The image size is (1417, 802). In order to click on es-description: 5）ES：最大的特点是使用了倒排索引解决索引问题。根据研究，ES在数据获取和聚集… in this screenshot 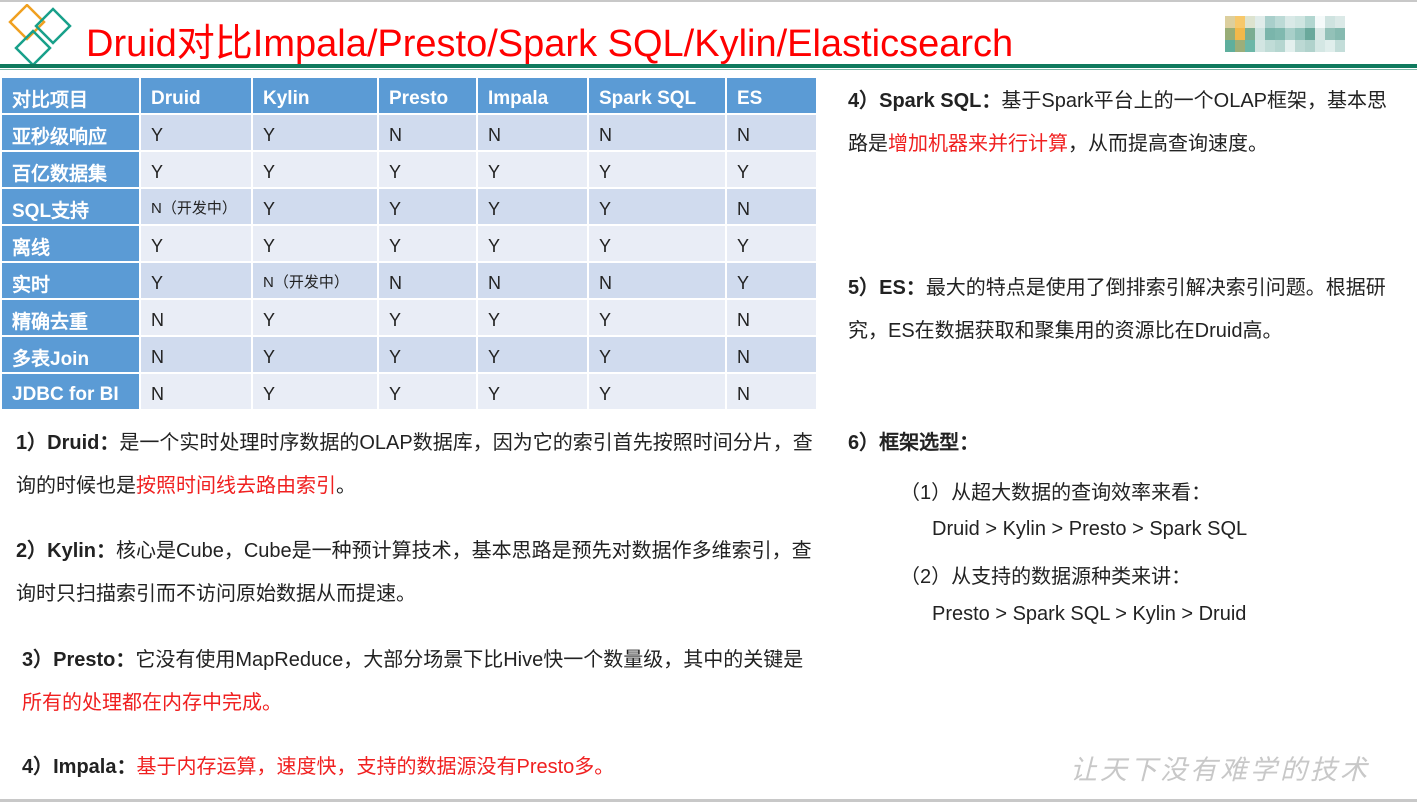, I will do `click(1123, 310)`.